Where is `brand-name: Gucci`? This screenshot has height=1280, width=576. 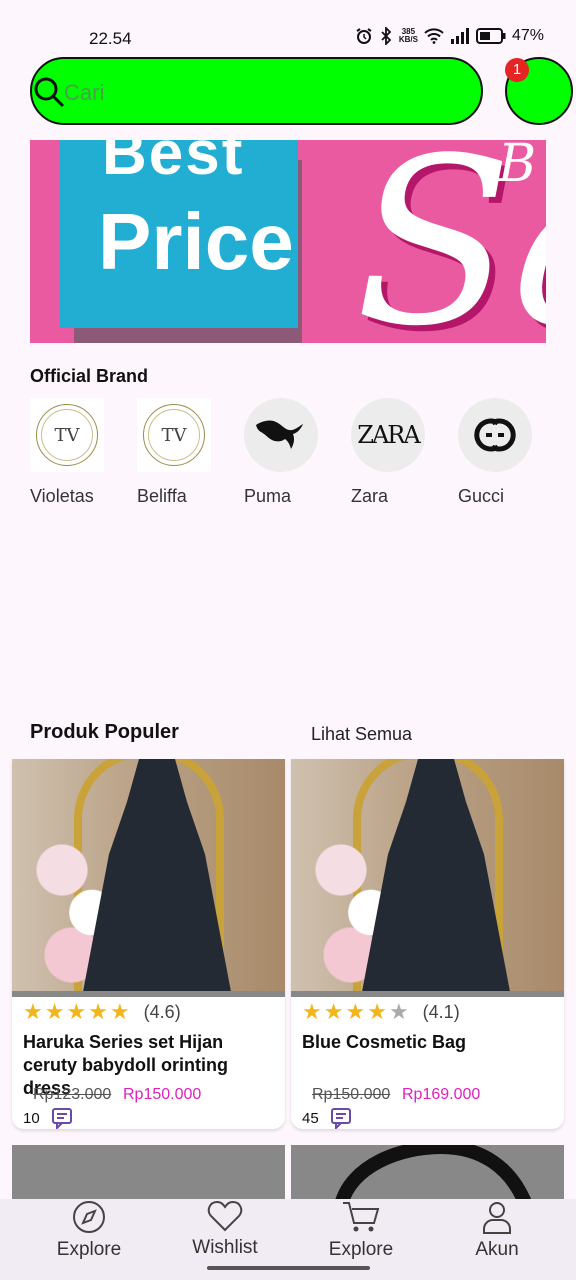
brand-name: Gucci is located at coordinates (481, 496).